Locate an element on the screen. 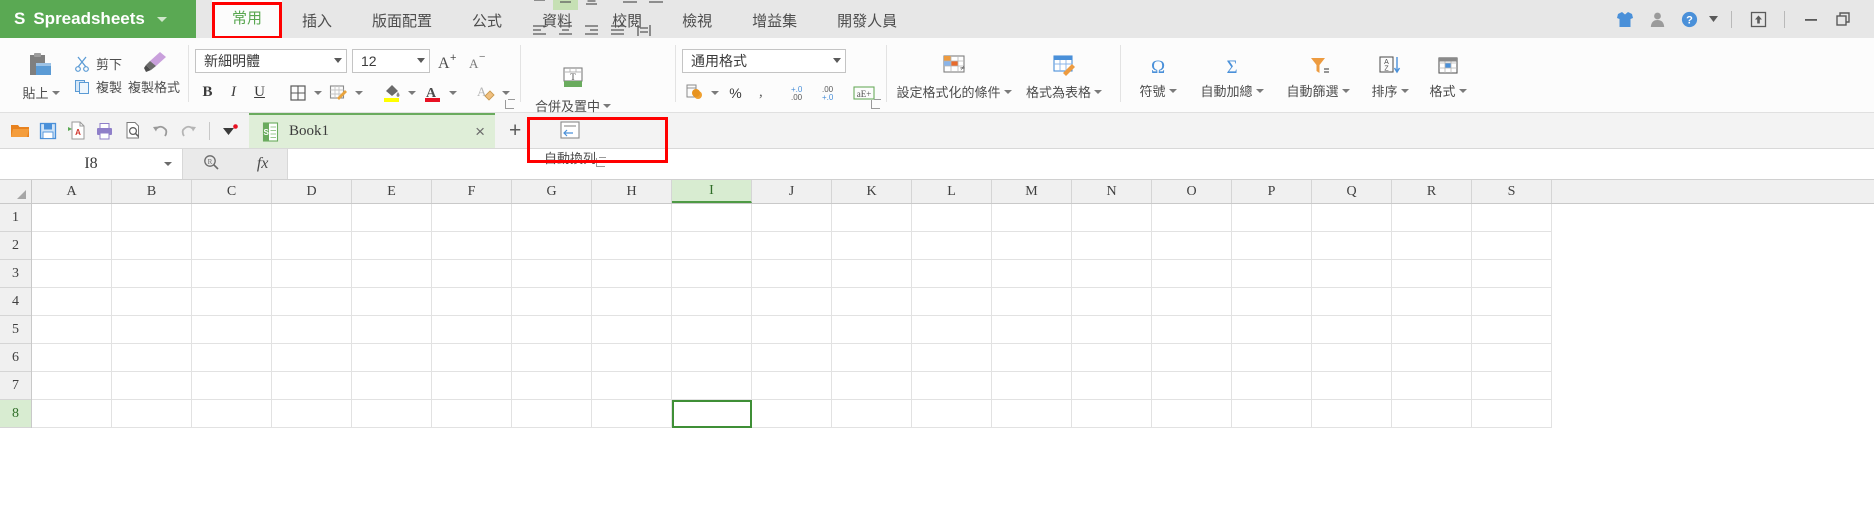  cell-G3 is located at coordinates (552, 274).